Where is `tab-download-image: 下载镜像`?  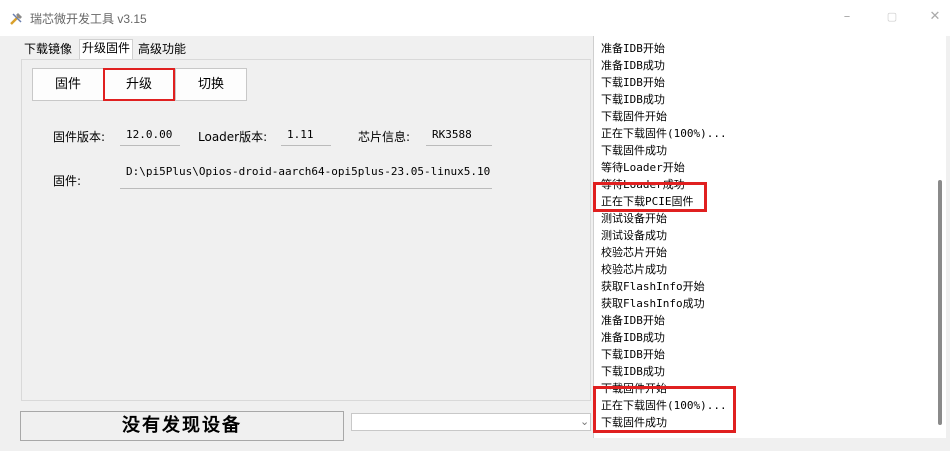 tab-download-image: 下载镜像 is located at coordinates (48, 50).